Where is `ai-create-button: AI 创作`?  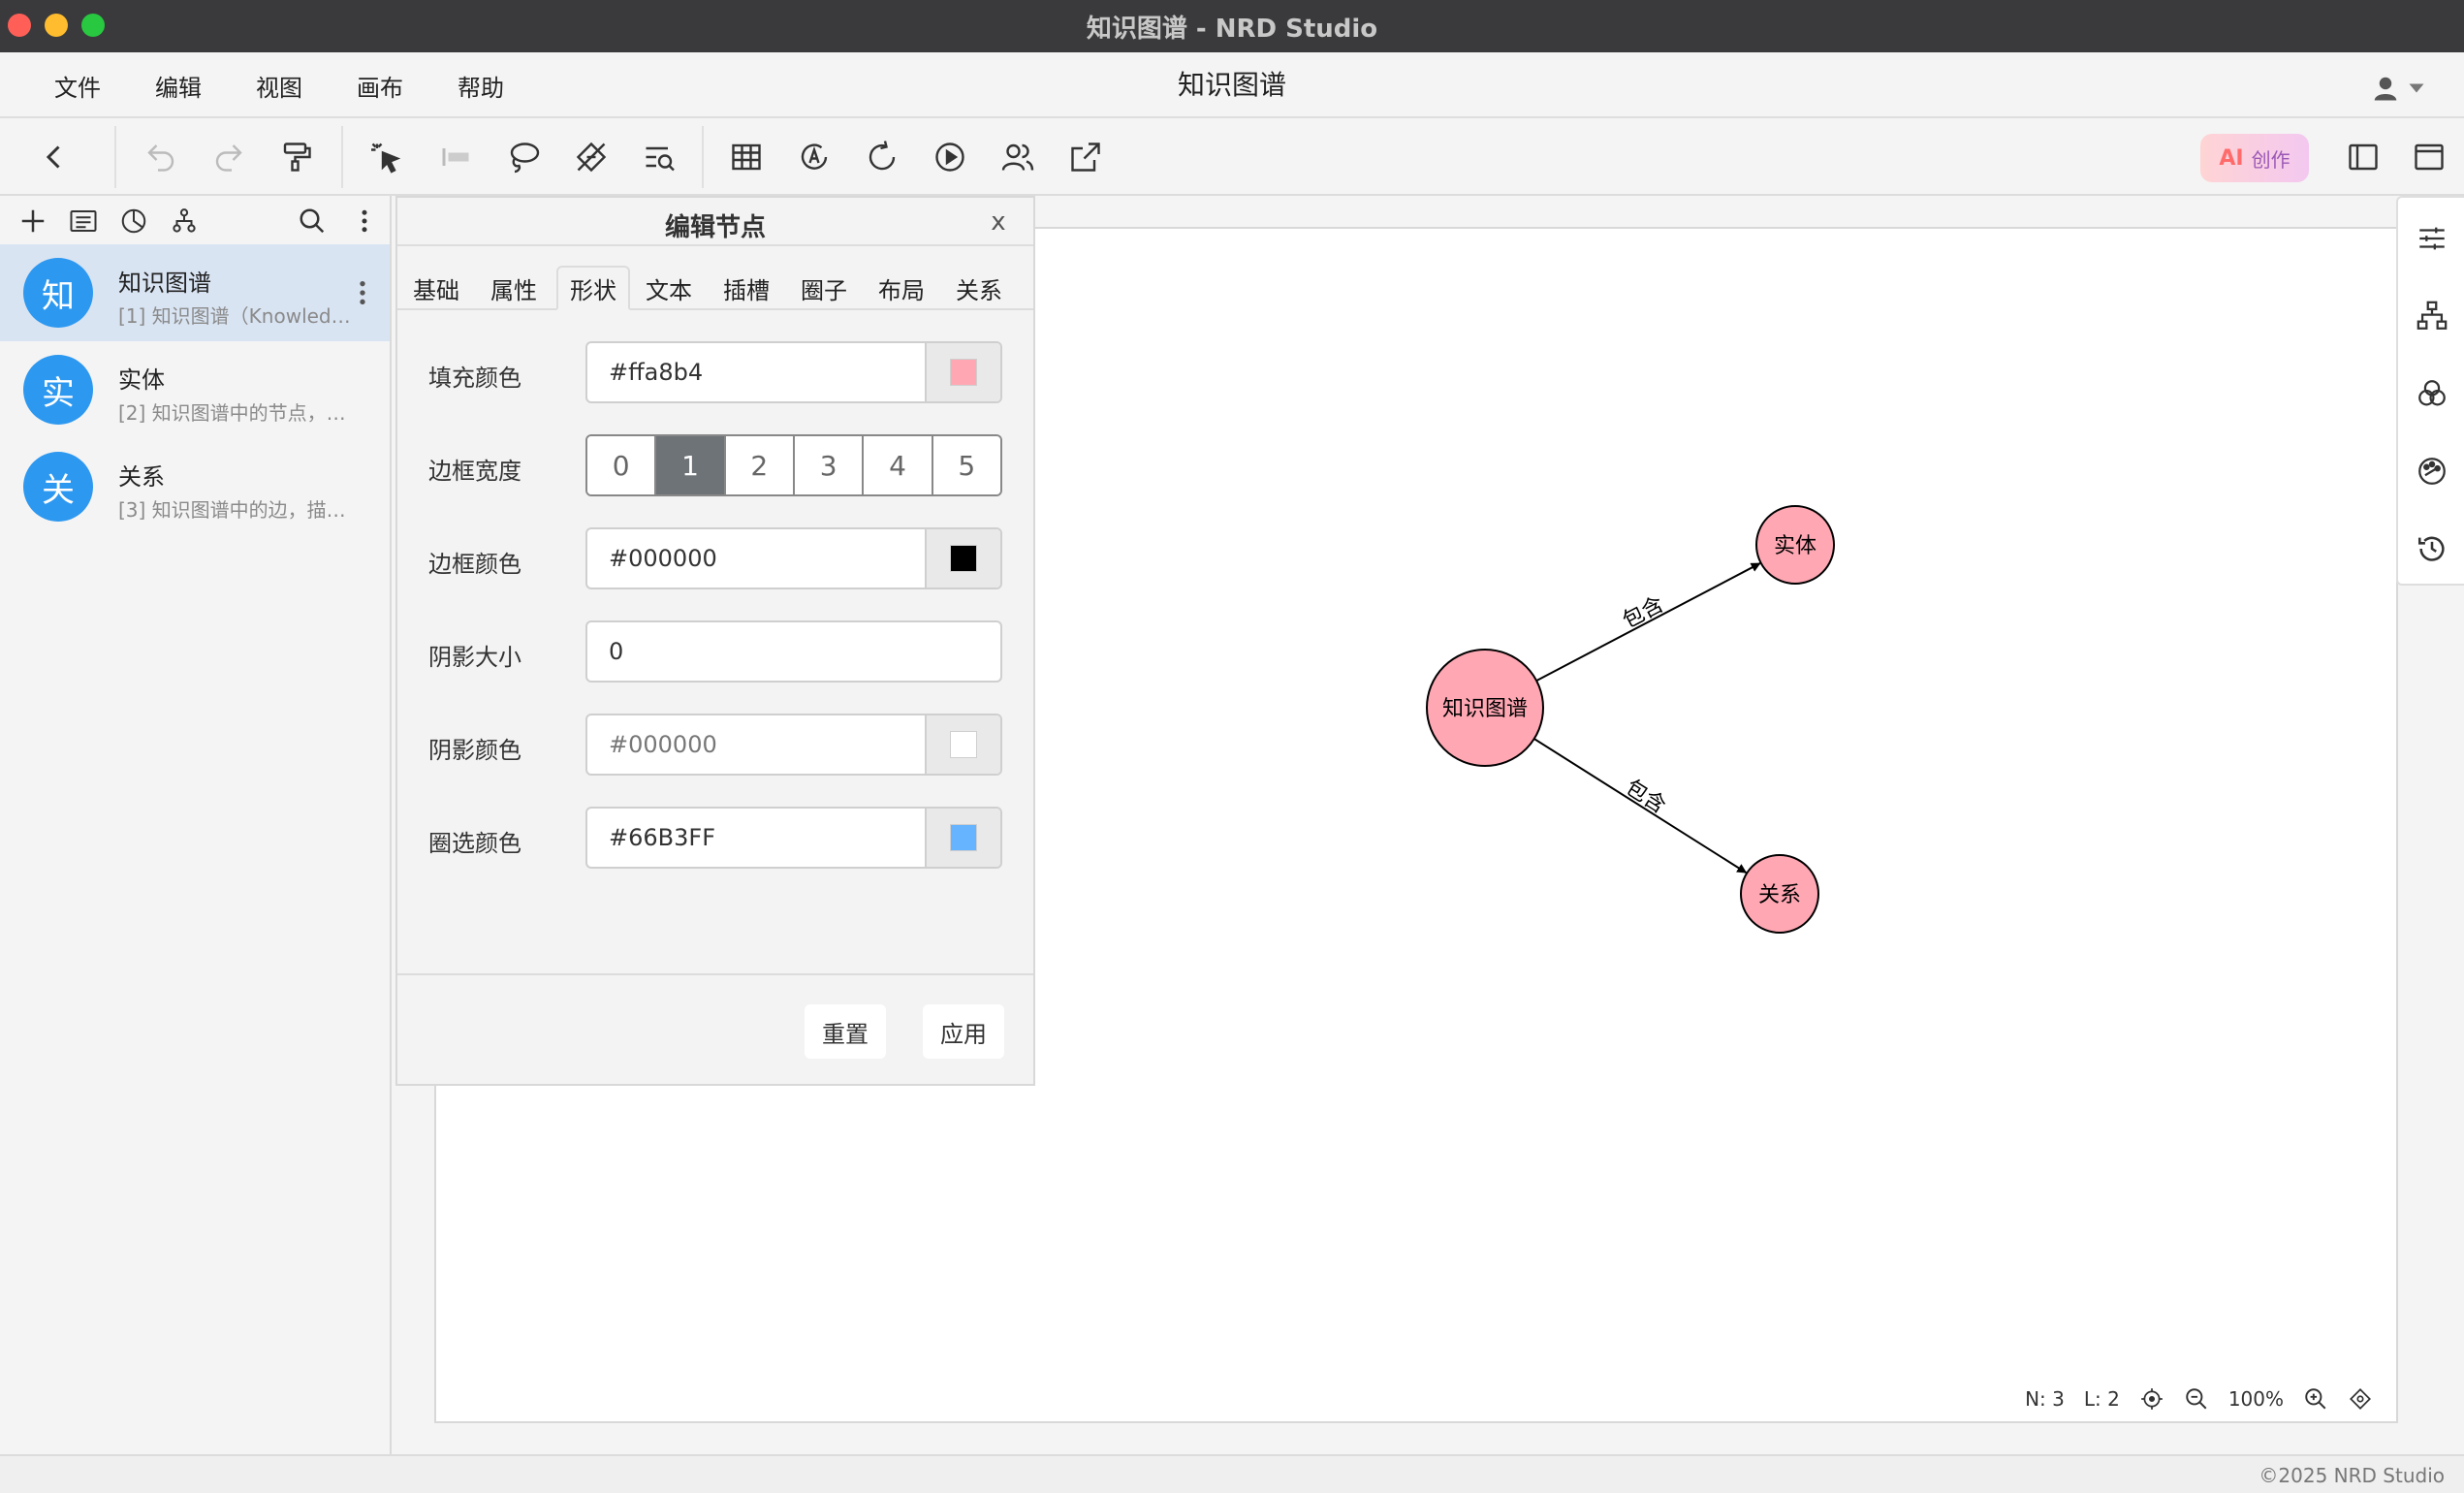 ai-create-button: AI 创作 is located at coordinates (2254, 158).